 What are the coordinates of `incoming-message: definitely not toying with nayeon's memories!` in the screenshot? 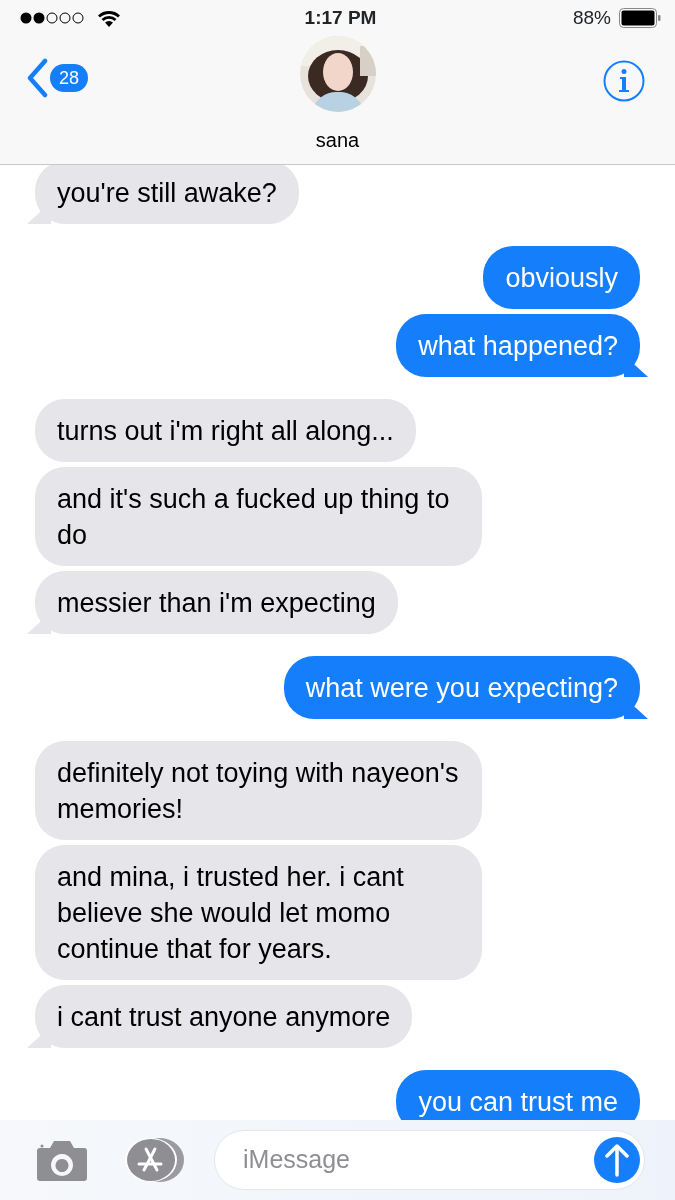 It's located at (254, 790).